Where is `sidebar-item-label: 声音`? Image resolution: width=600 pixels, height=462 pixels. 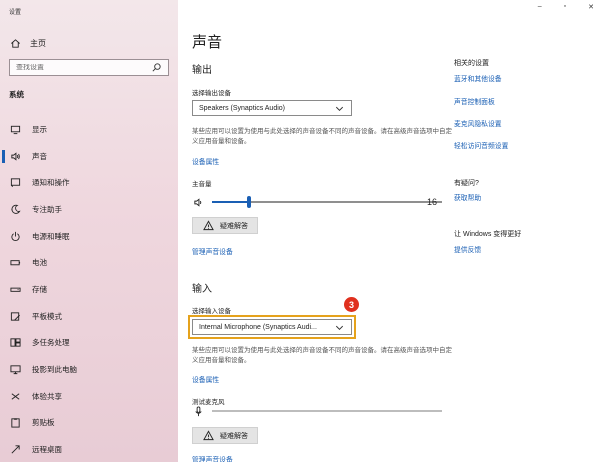 sidebar-item-label: 声音 is located at coordinates (39, 156).